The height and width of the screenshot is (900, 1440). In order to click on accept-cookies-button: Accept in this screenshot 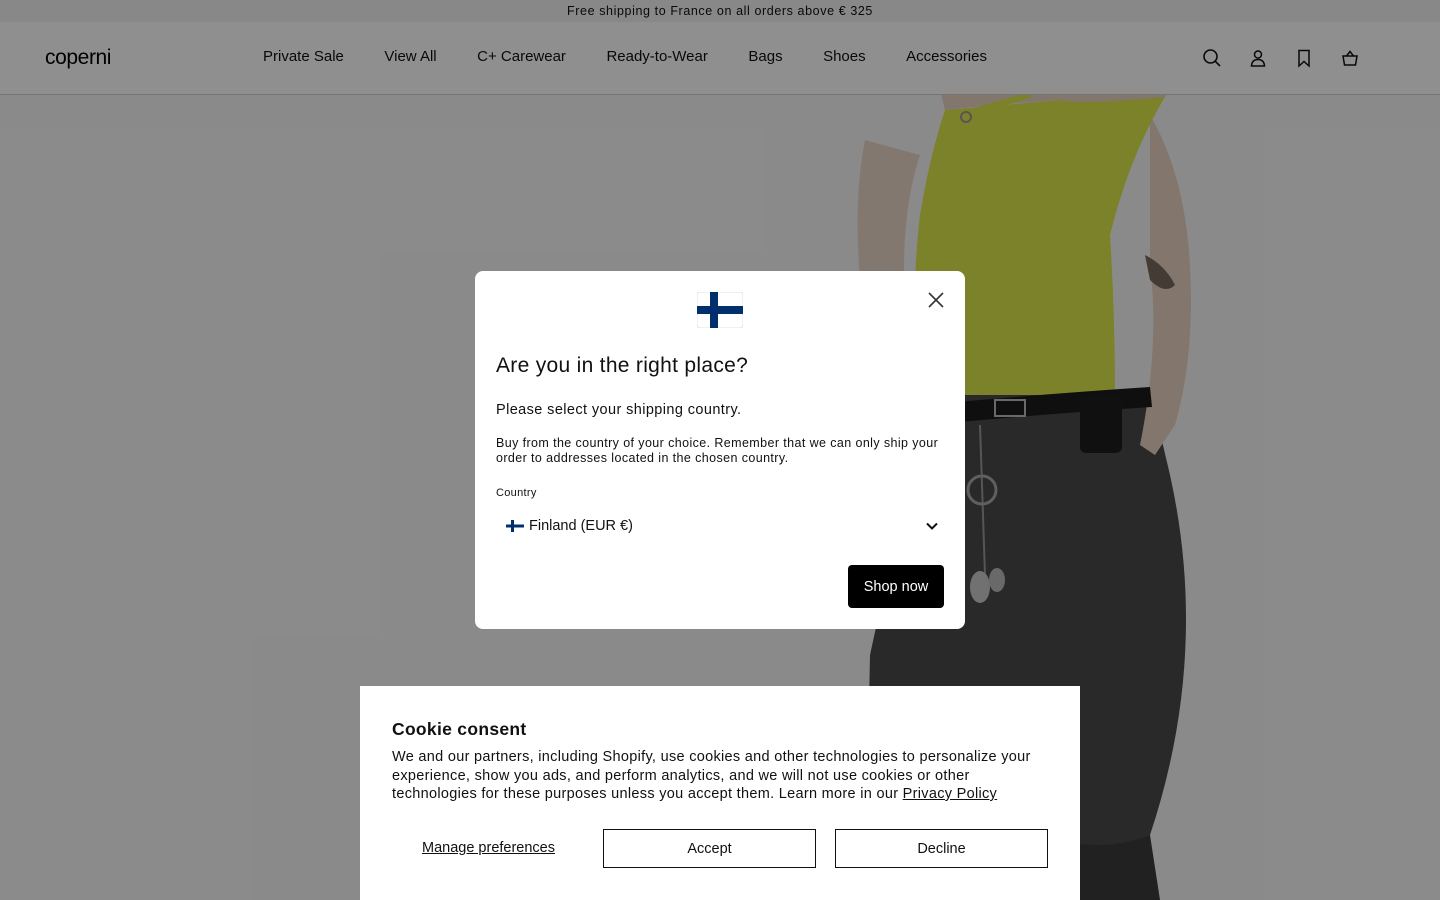, I will do `click(709, 848)`.